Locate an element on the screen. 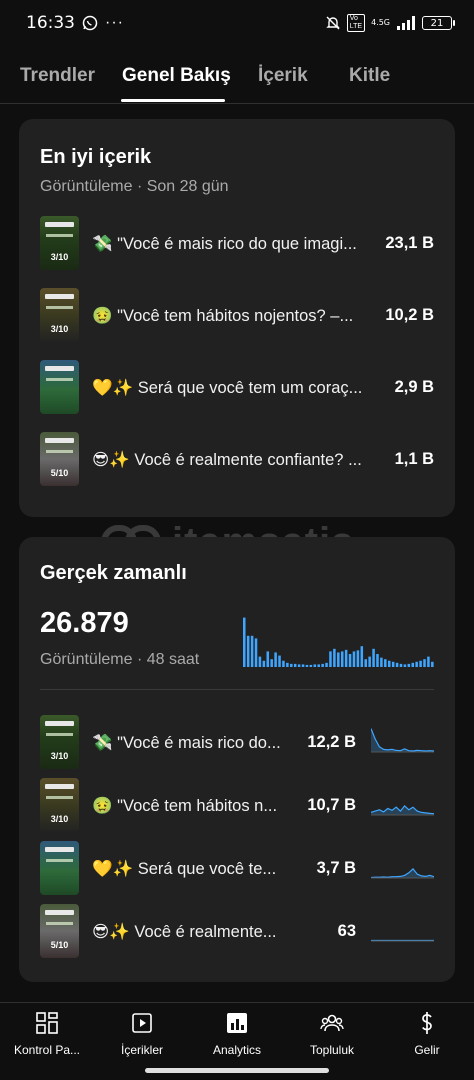  hourly-views-chart is located at coordinates (339, 641).